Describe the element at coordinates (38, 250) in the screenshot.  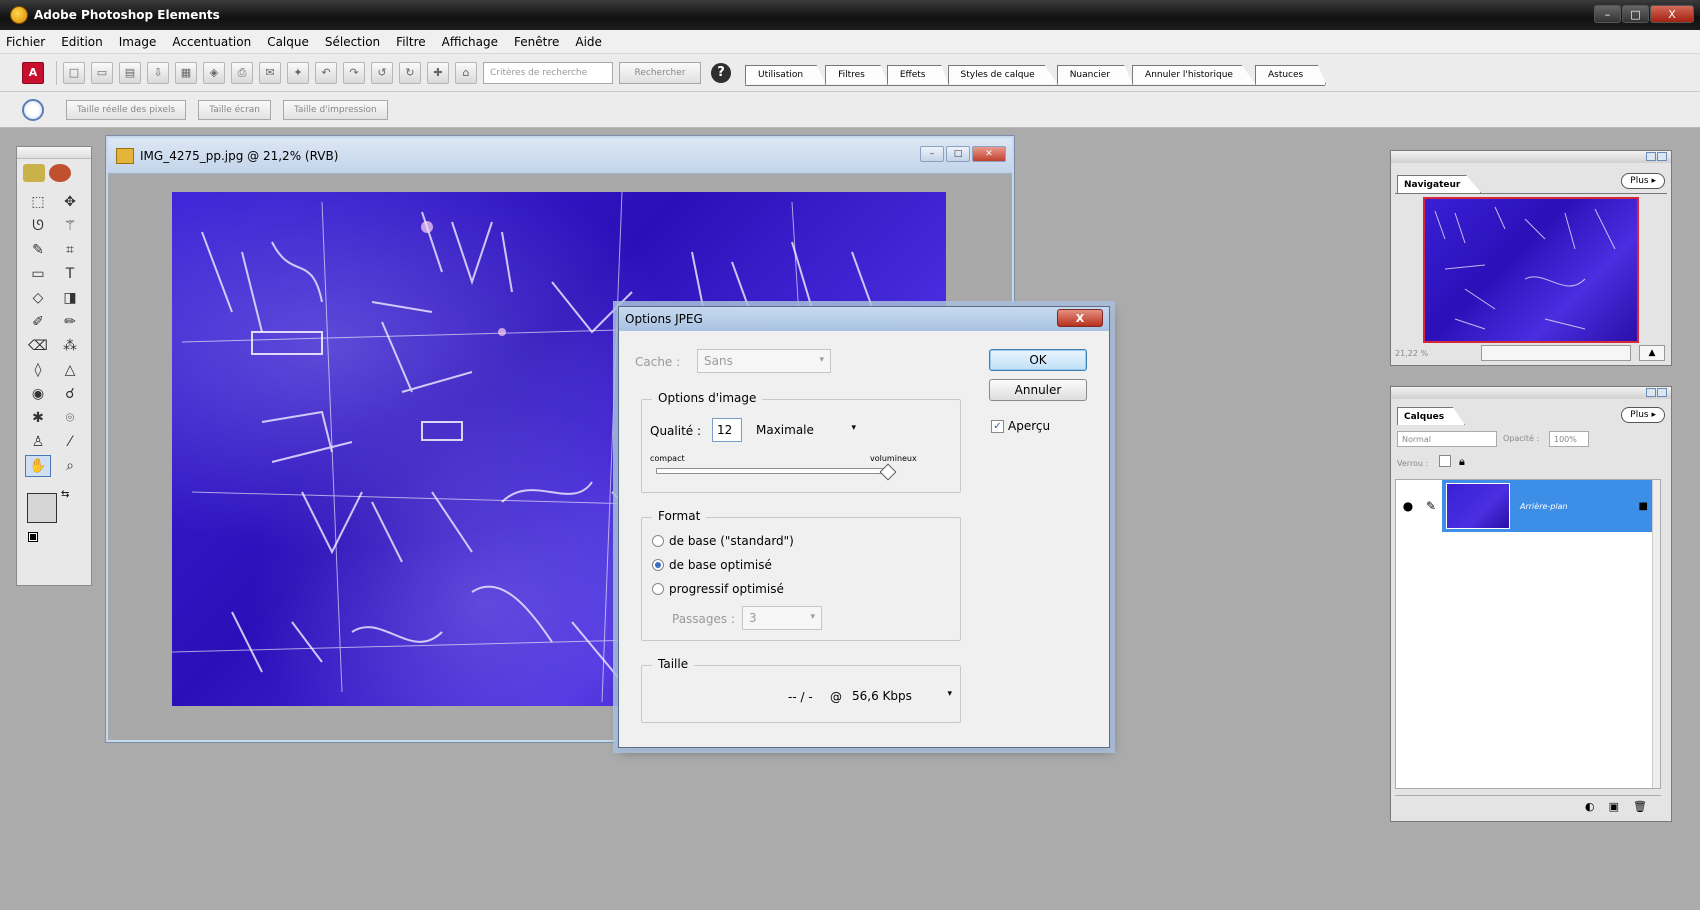
I see `selection-brush-tool-icon: ✎` at that location.